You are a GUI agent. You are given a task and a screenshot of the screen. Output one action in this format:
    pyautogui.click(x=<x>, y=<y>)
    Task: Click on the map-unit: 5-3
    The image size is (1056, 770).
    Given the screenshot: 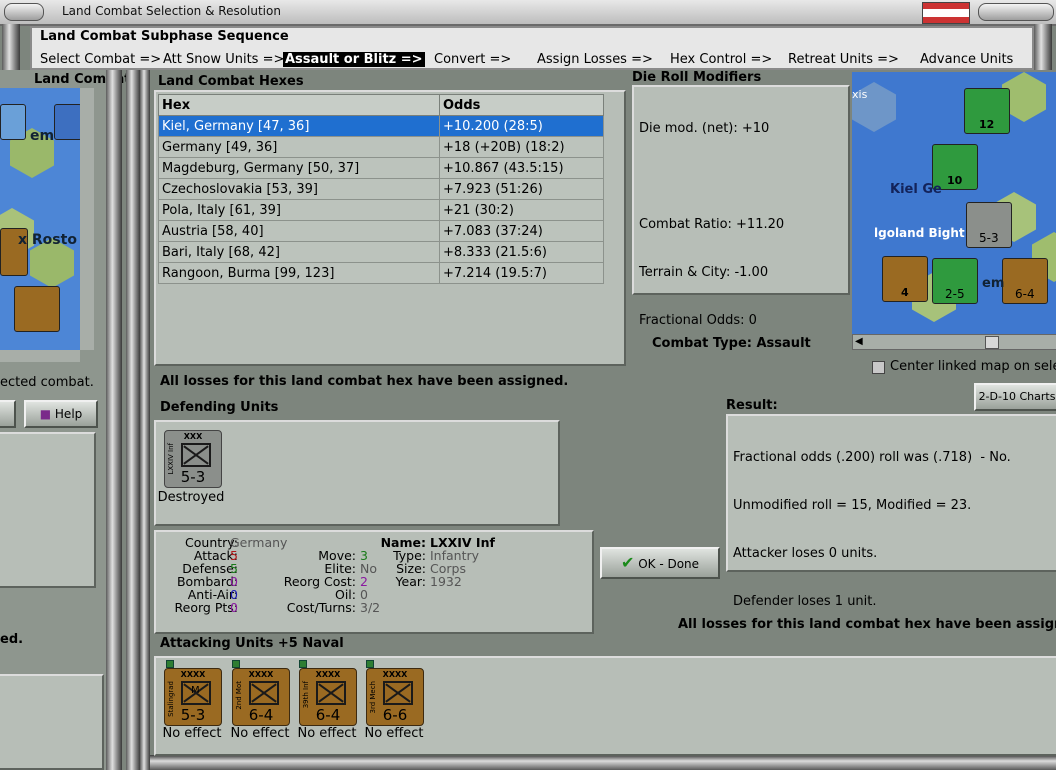 What is the action you would take?
    pyautogui.click(x=989, y=225)
    